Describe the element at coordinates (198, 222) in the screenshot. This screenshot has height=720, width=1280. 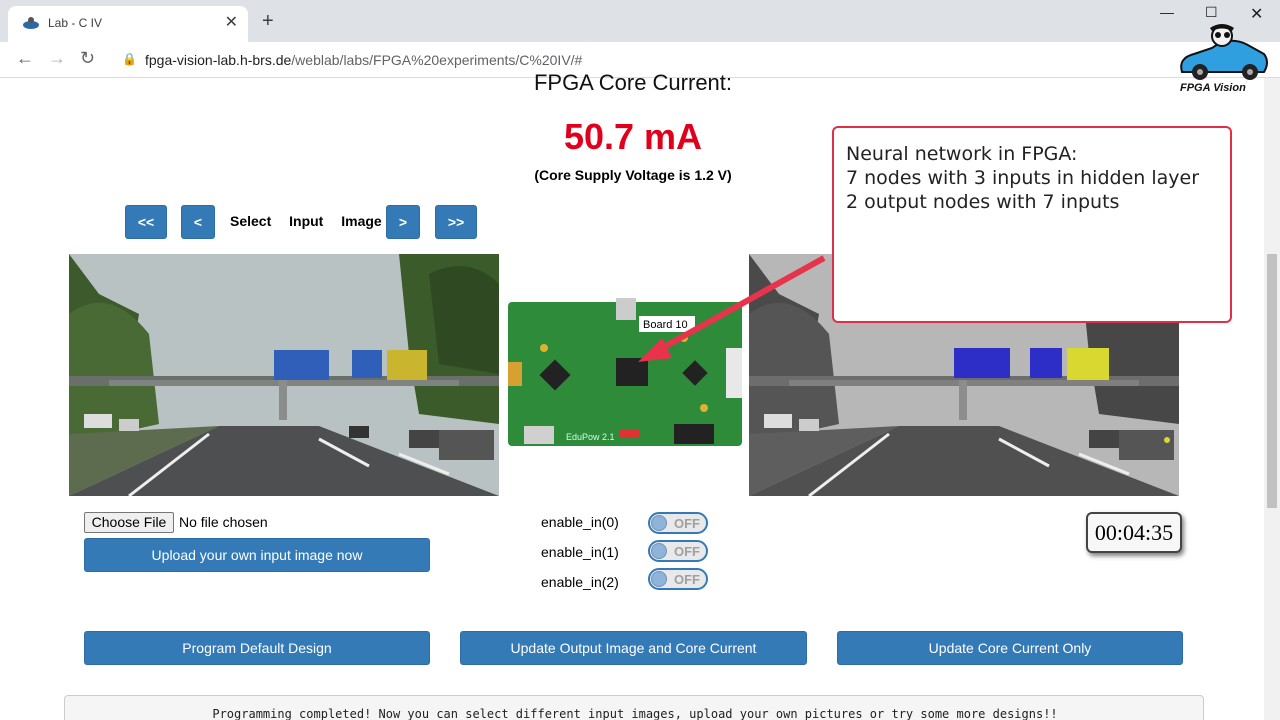
I see `previous-image-button: <` at that location.